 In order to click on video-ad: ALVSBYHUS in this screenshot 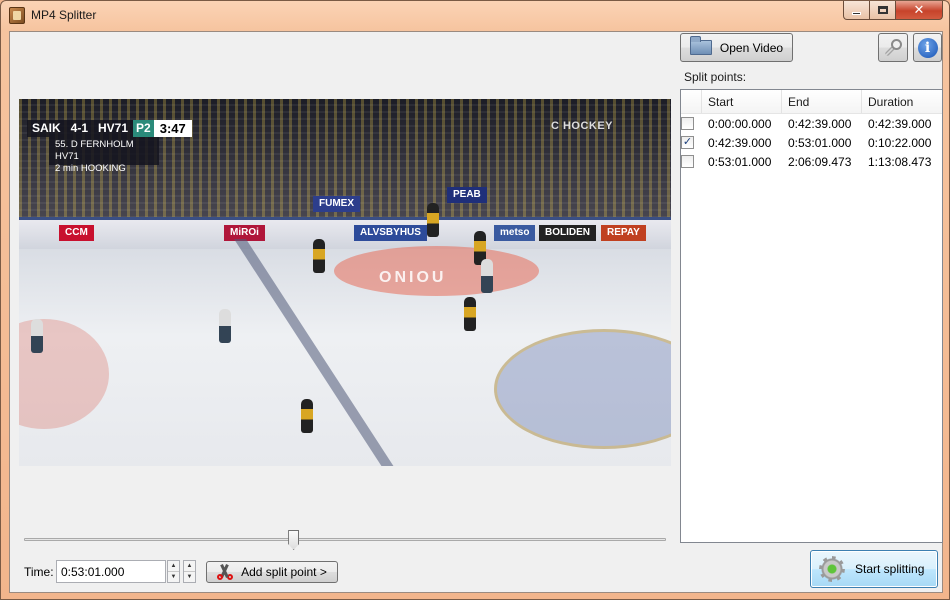, I will do `click(390, 233)`.